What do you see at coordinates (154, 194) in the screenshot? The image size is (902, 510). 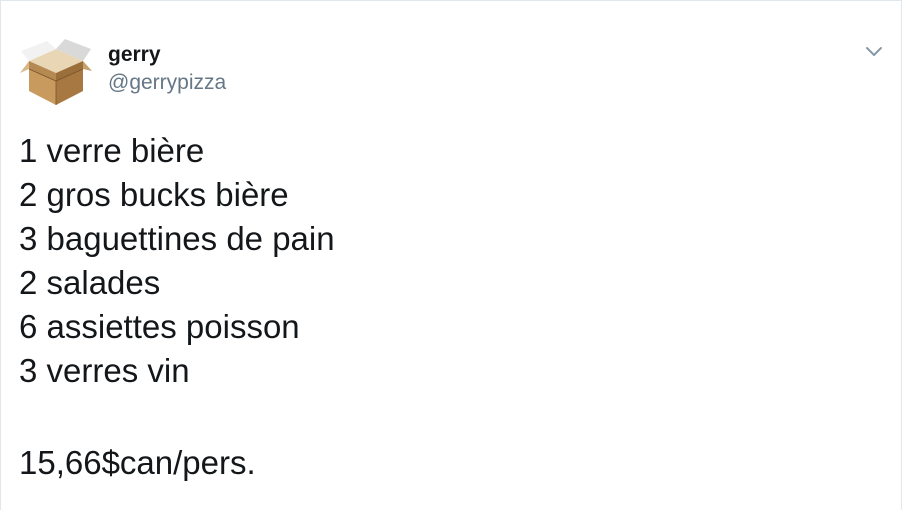 I see `tweet-line: 2 gros bucks bière` at bounding box center [154, 194].